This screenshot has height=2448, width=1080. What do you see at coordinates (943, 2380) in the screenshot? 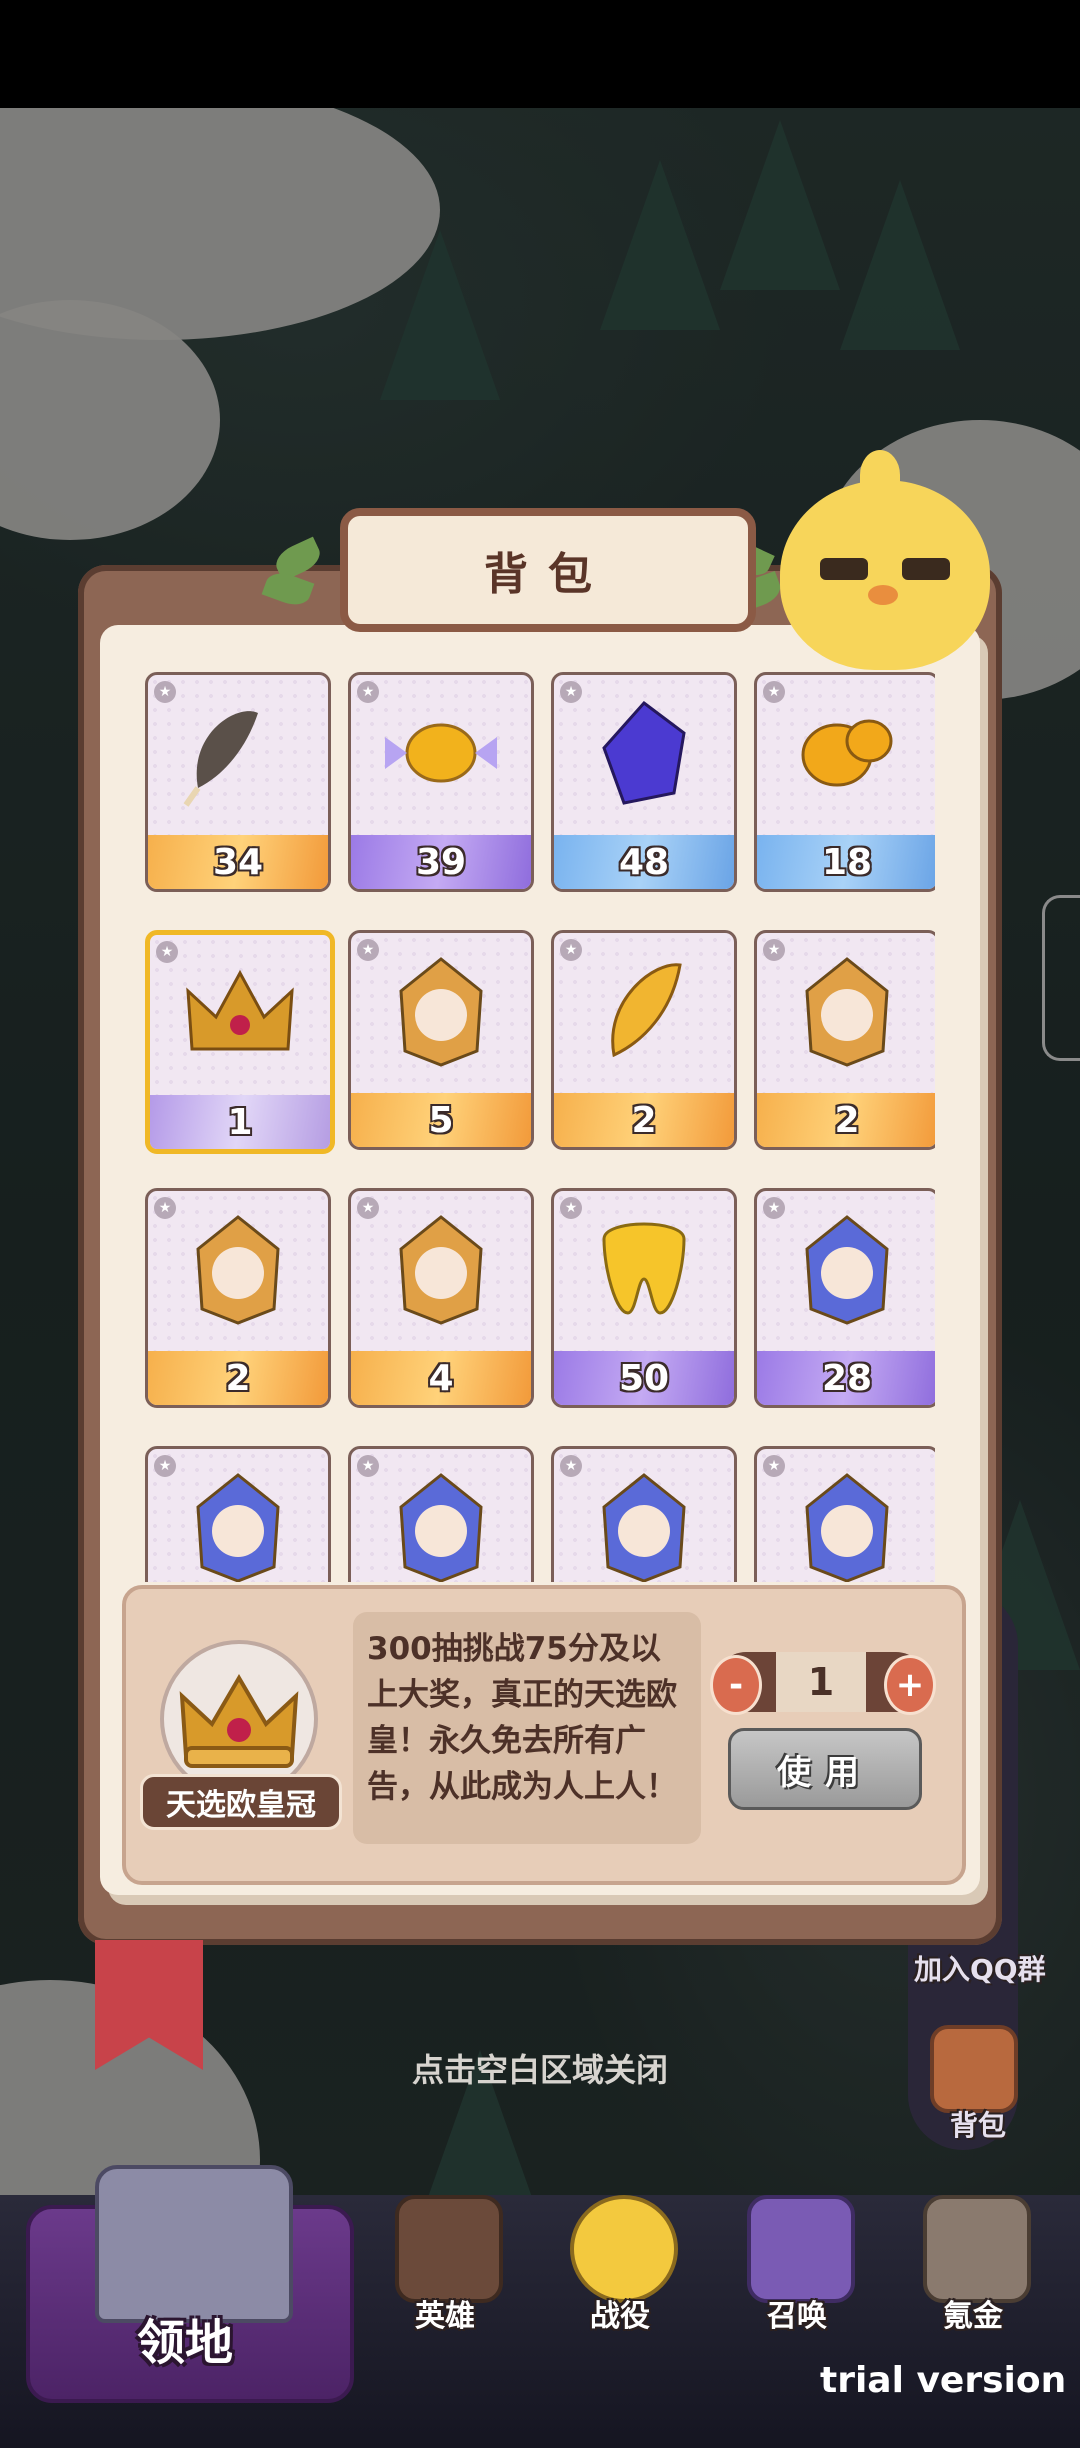
I see `trial-watermark: trial version` at bounding box center [943, 2380].